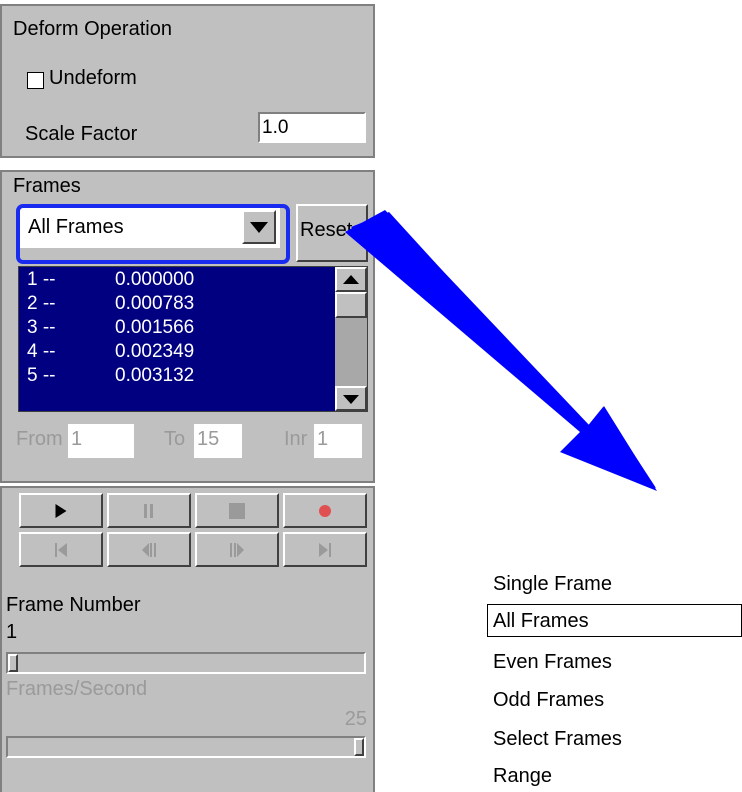 The image size is (742, 792). I want to click on chevron-up-icon, so click(351, 279).